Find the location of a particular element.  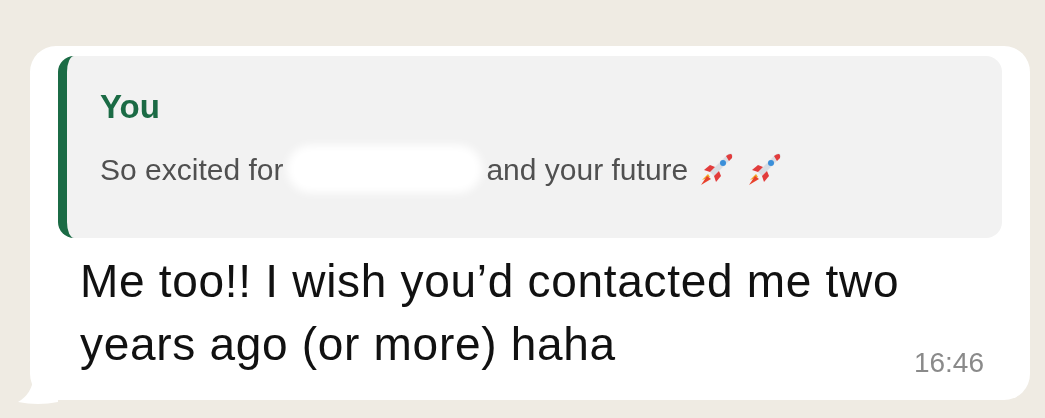

message-time: 16:46 is located at coordinates (948, 363).